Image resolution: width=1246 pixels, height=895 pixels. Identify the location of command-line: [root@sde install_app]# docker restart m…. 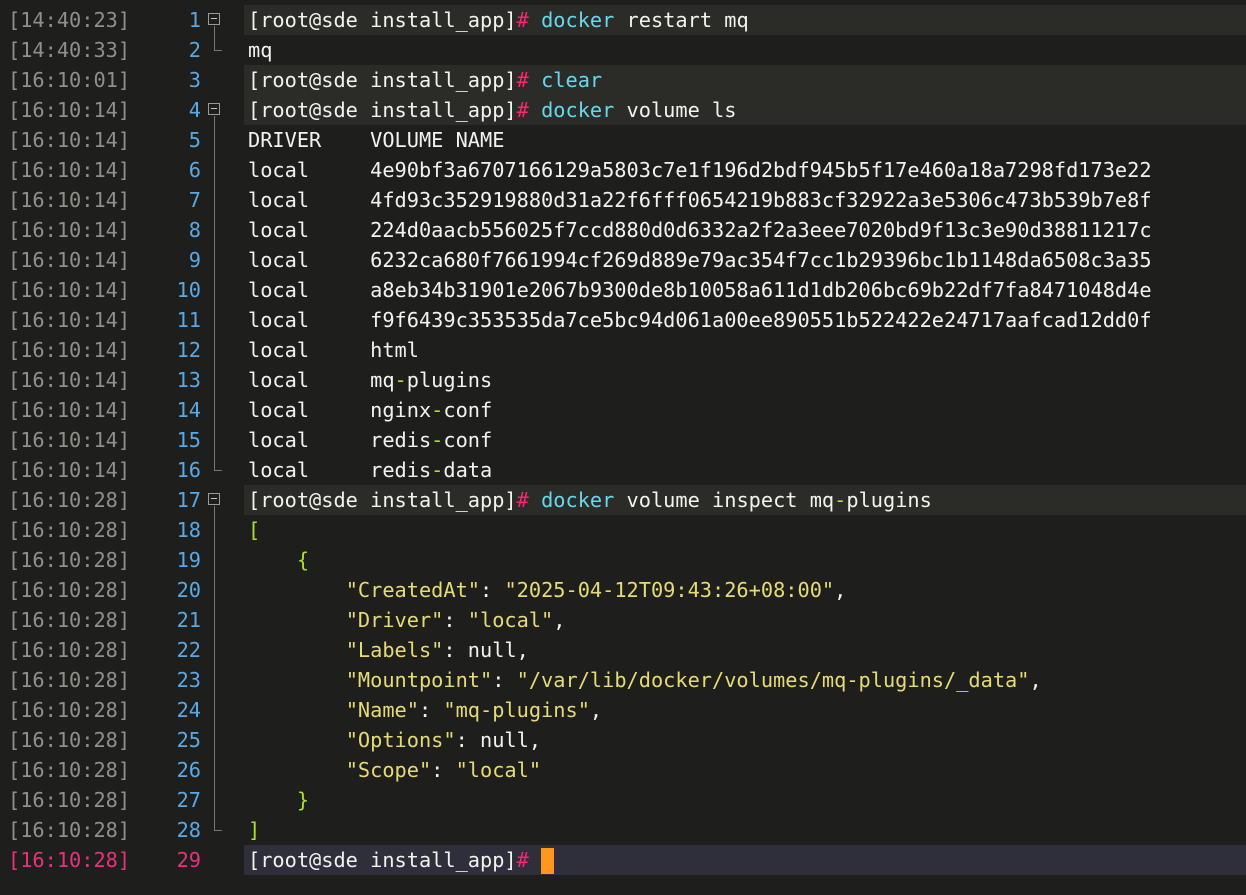
(498, 20).